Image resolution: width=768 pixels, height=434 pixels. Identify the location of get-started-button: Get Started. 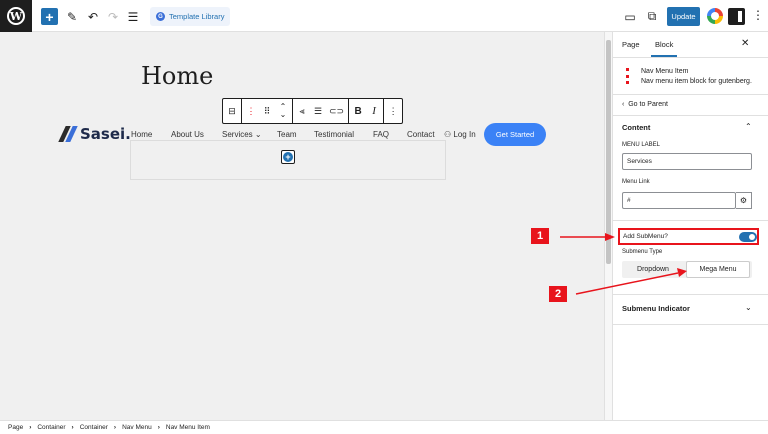
(515, 134).